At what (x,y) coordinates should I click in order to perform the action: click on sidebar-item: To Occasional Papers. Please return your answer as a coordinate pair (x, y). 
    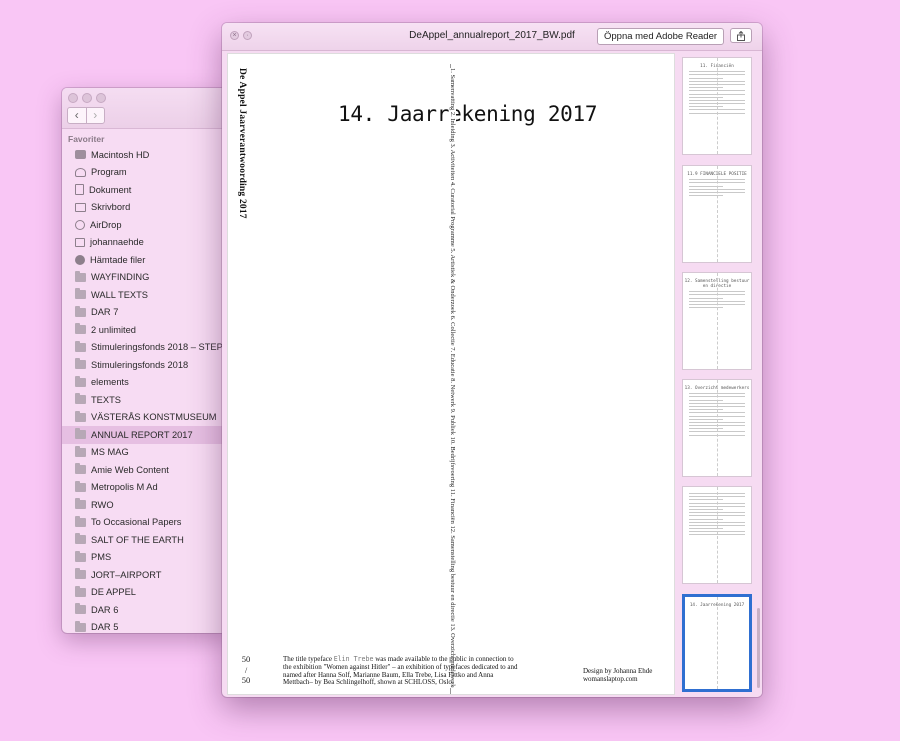
    Looking at the image, I should click on (147, 523).